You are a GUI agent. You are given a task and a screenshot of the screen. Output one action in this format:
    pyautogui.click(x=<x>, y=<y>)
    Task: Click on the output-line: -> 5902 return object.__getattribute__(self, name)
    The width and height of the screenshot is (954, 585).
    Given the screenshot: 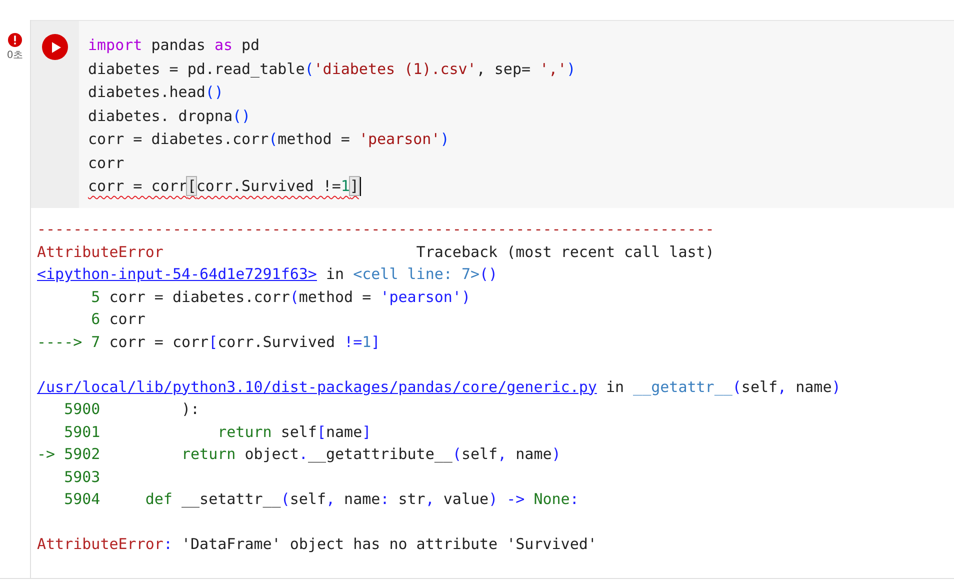 What is the action you would take?
    pyautogui.click(x=299, y=454)
    